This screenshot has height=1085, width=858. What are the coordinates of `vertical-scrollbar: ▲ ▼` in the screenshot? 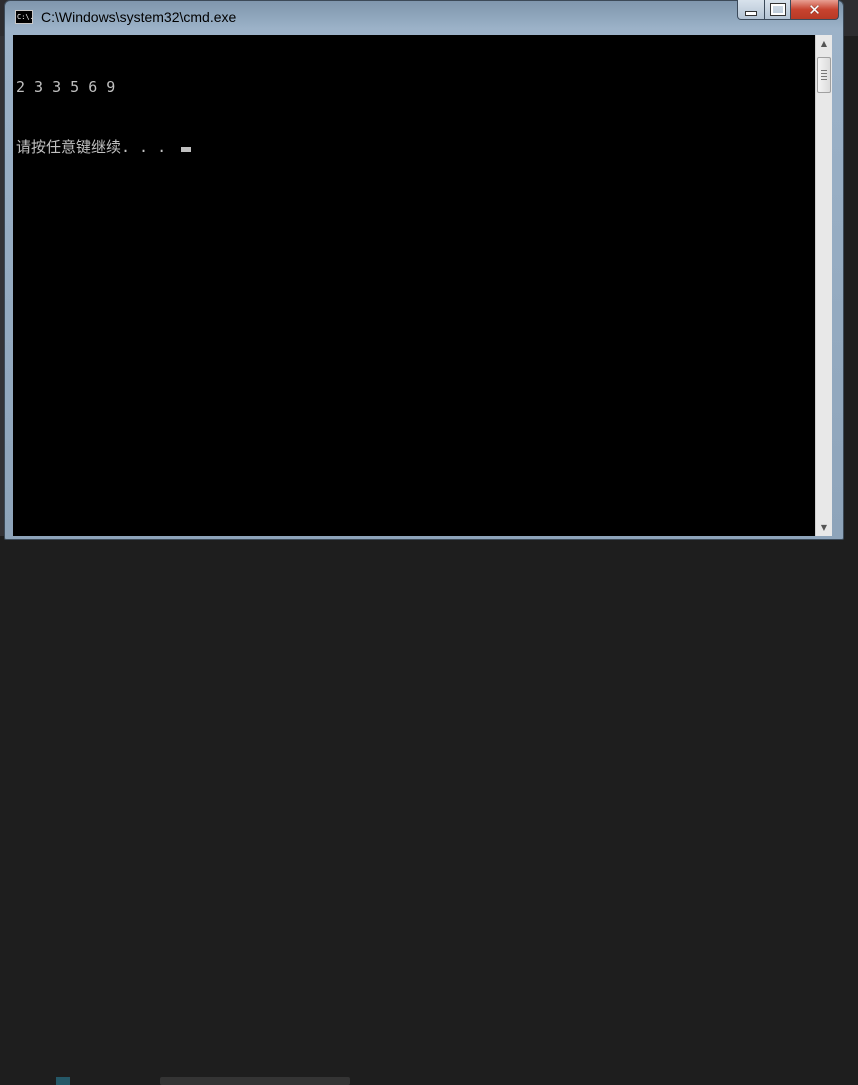 It's located at (823, 285).